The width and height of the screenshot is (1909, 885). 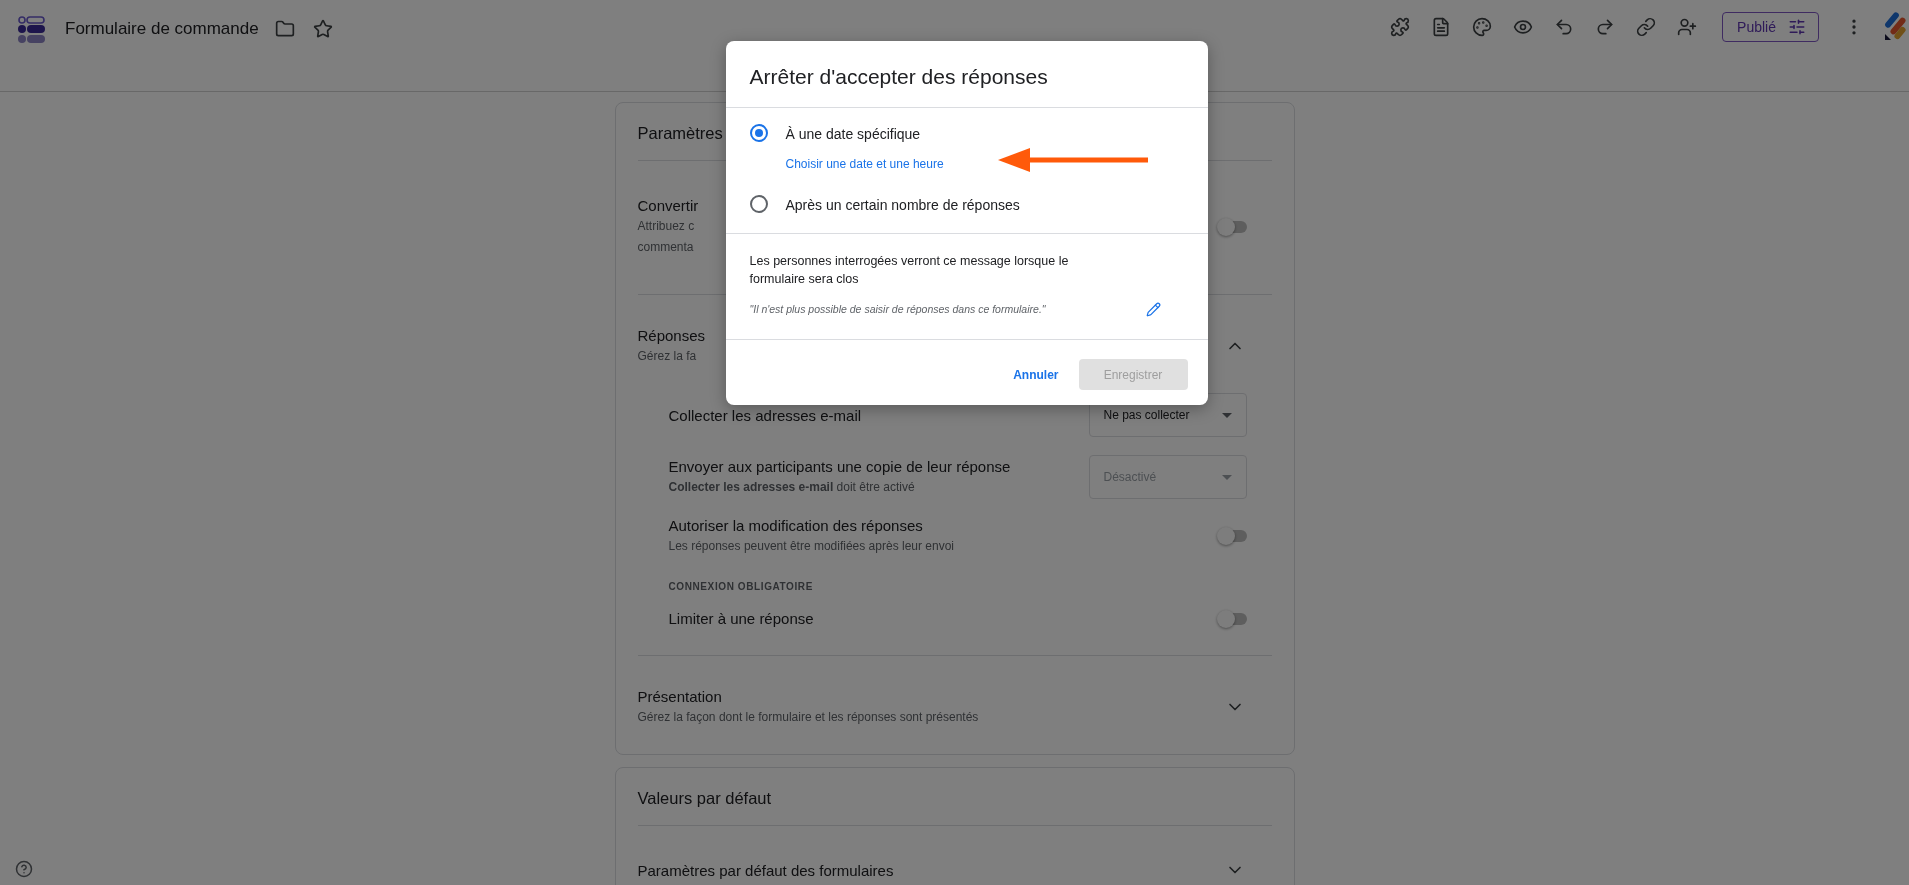 I want to click on setting-label: Autoriser la modification des réponses, so click(x=796, y=525).